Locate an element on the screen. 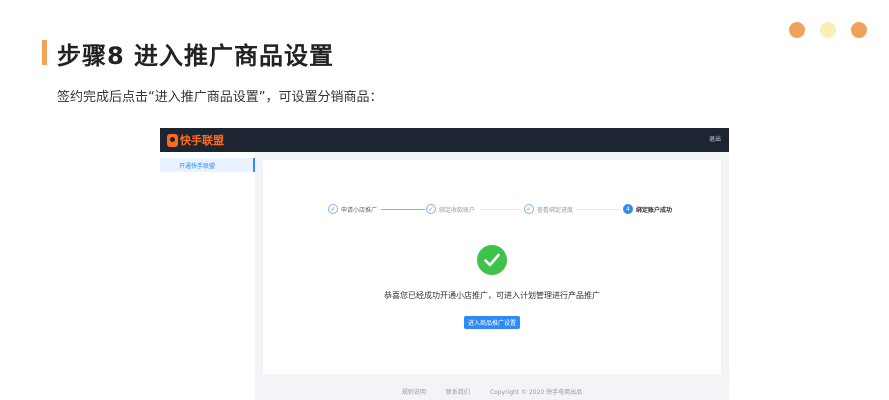 This screenshot has width=889, height=400. footer-copyright: Copyright © 2020 快手电商出品 is located at coordinates (536, 392).